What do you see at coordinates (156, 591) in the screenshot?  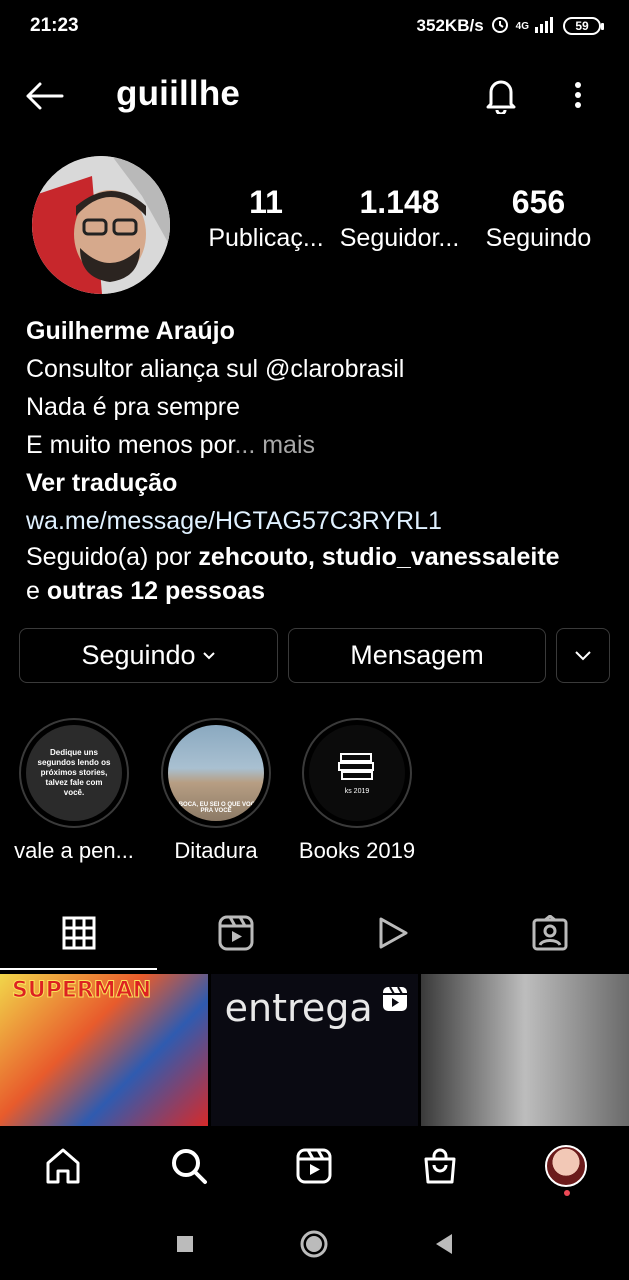 I see `followed-by-others: outras 12 pessoas` at bounding box center [156, 591].